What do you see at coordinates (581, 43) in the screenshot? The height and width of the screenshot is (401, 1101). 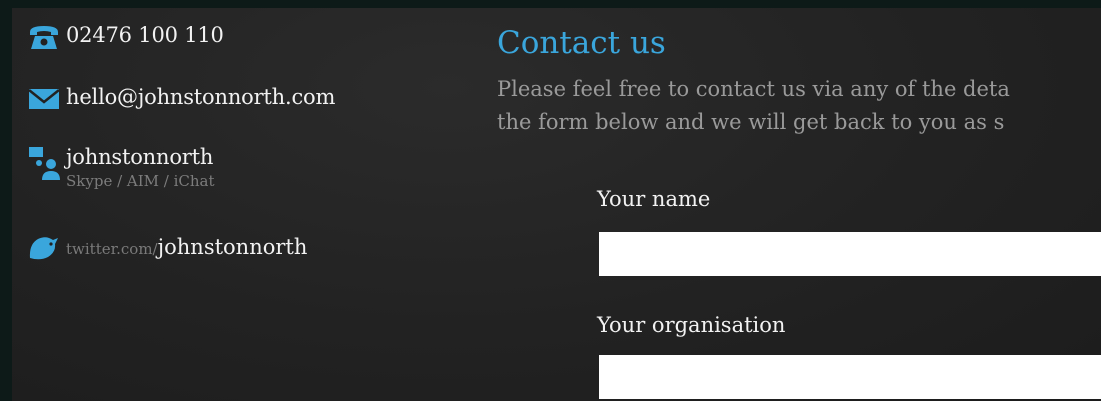 I see `page-title: Contact us` at bounding box center [581, 43].